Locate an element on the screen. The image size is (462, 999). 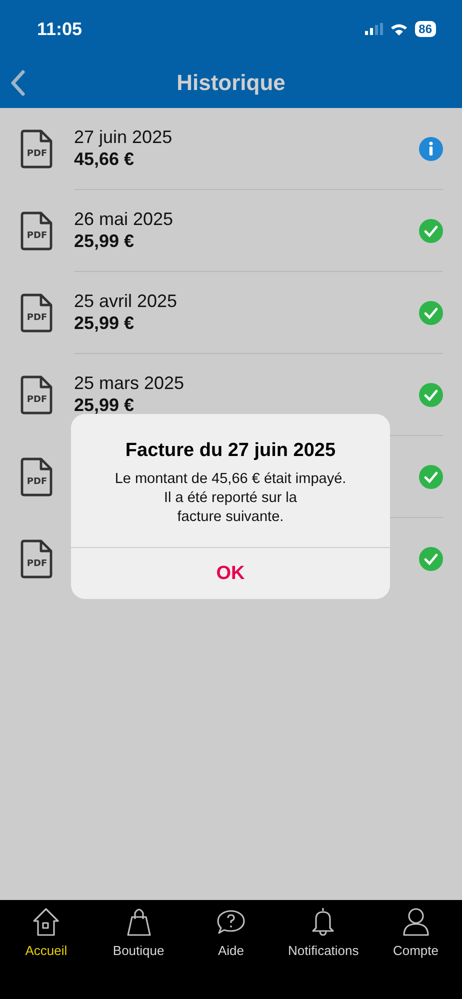
info-icon is located at coordinates (431, 148).